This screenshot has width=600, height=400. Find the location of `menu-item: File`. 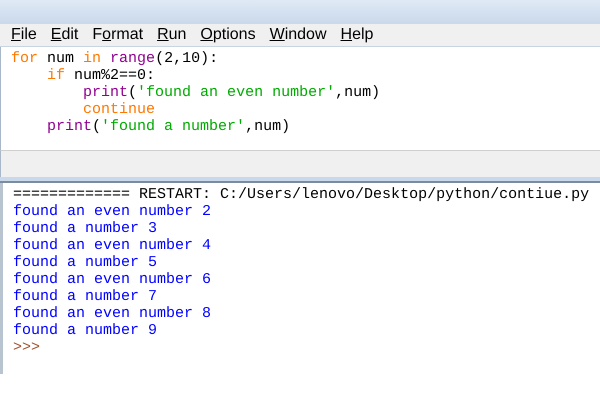

menu-item: File is located at coordinates (24, 35).